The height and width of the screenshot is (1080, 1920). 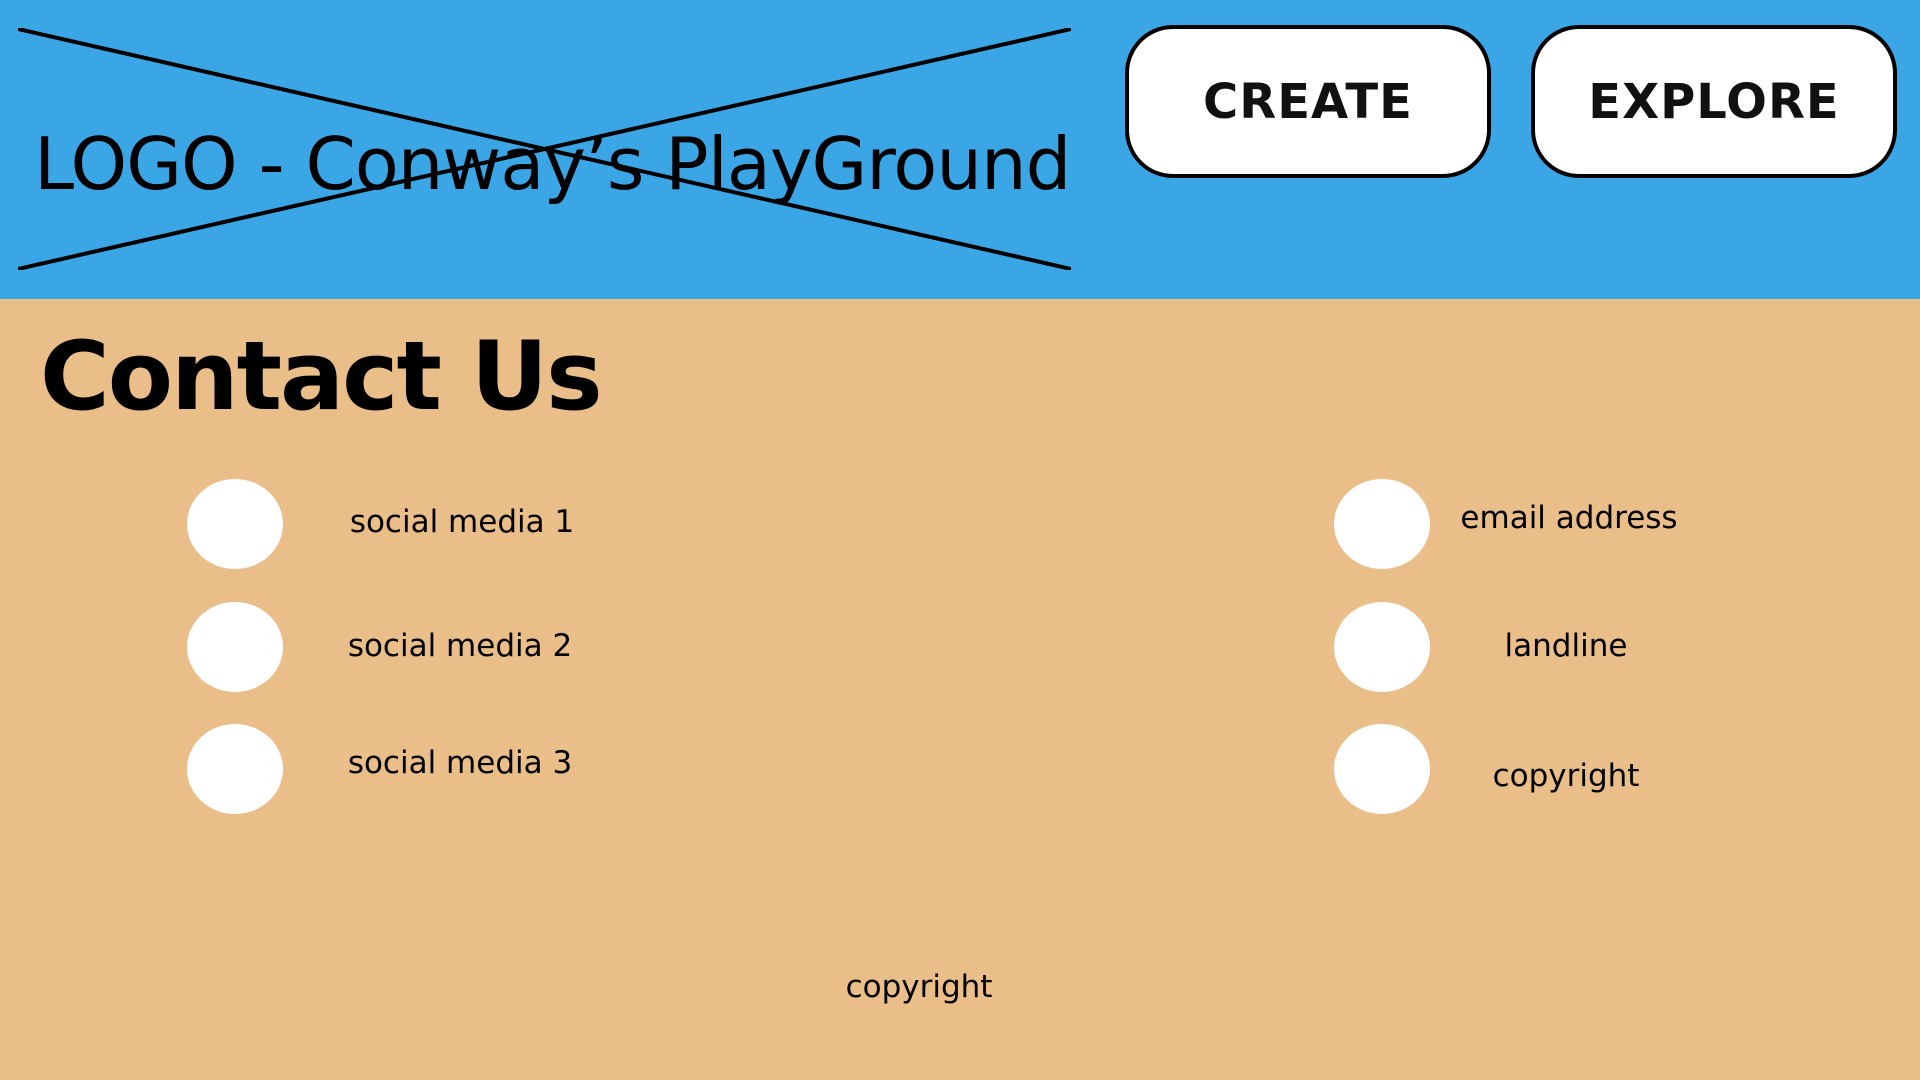 I want to click on social-media-2-label: social media 2, so click(x=460, y=646).